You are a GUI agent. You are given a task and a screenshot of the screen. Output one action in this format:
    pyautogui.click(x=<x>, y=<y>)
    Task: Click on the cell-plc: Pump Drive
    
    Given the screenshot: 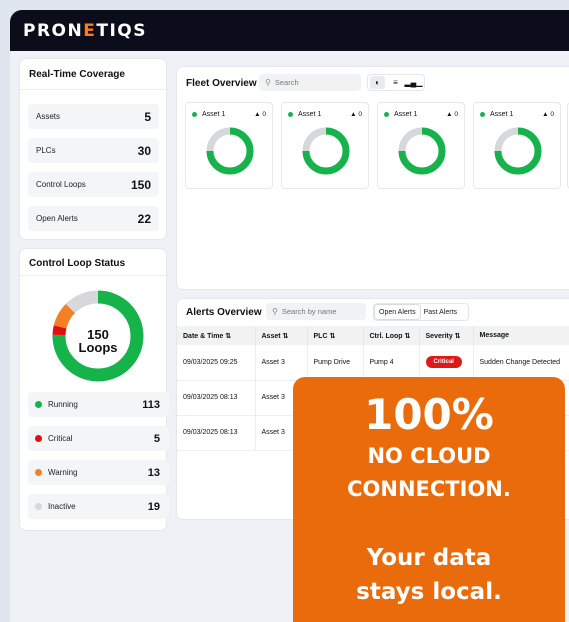 What is the action you would take?
    pyautogui.click(x=335, y=363)
    